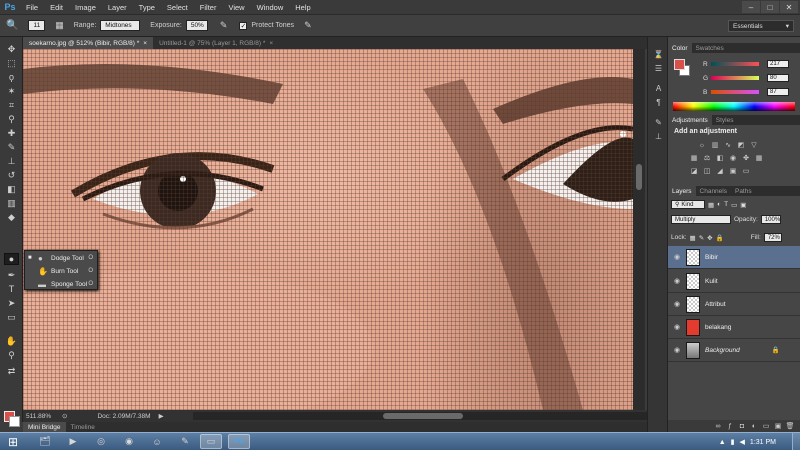 This screenshot has width=800, height=450. I want to click on color-lookup-icon: ▦, so click(759, 158).